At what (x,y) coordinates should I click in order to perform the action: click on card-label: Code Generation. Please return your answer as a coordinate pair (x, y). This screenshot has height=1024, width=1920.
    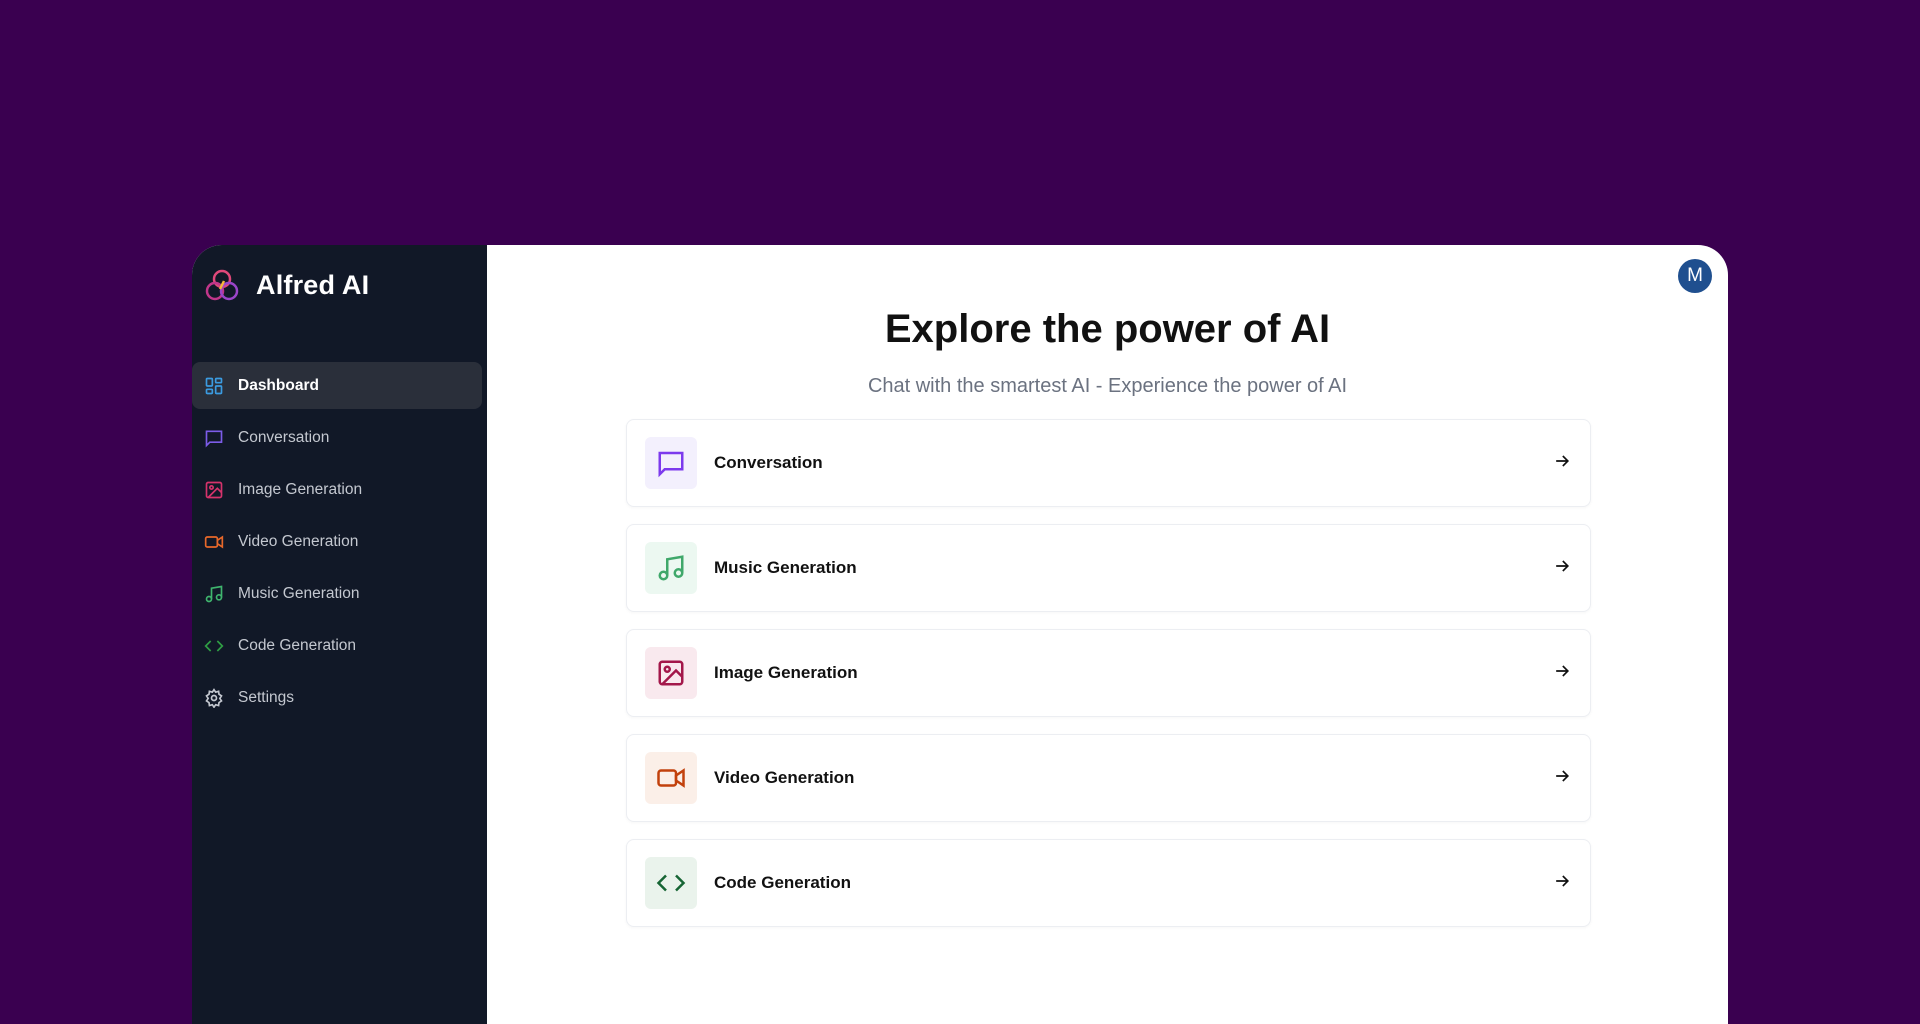
    Looking at the image, I should click on (782, 882).